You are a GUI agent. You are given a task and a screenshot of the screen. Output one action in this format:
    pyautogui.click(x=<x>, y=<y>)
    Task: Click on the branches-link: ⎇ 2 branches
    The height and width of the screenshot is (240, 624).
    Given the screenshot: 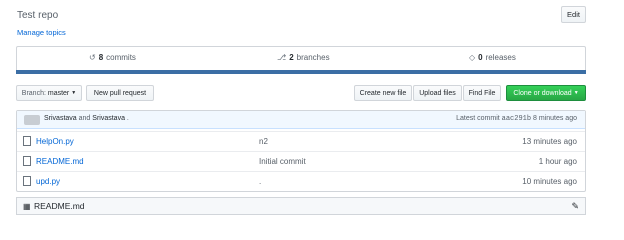 What is the action you would take?
    pyautogui.click(x=303, y=57)
    